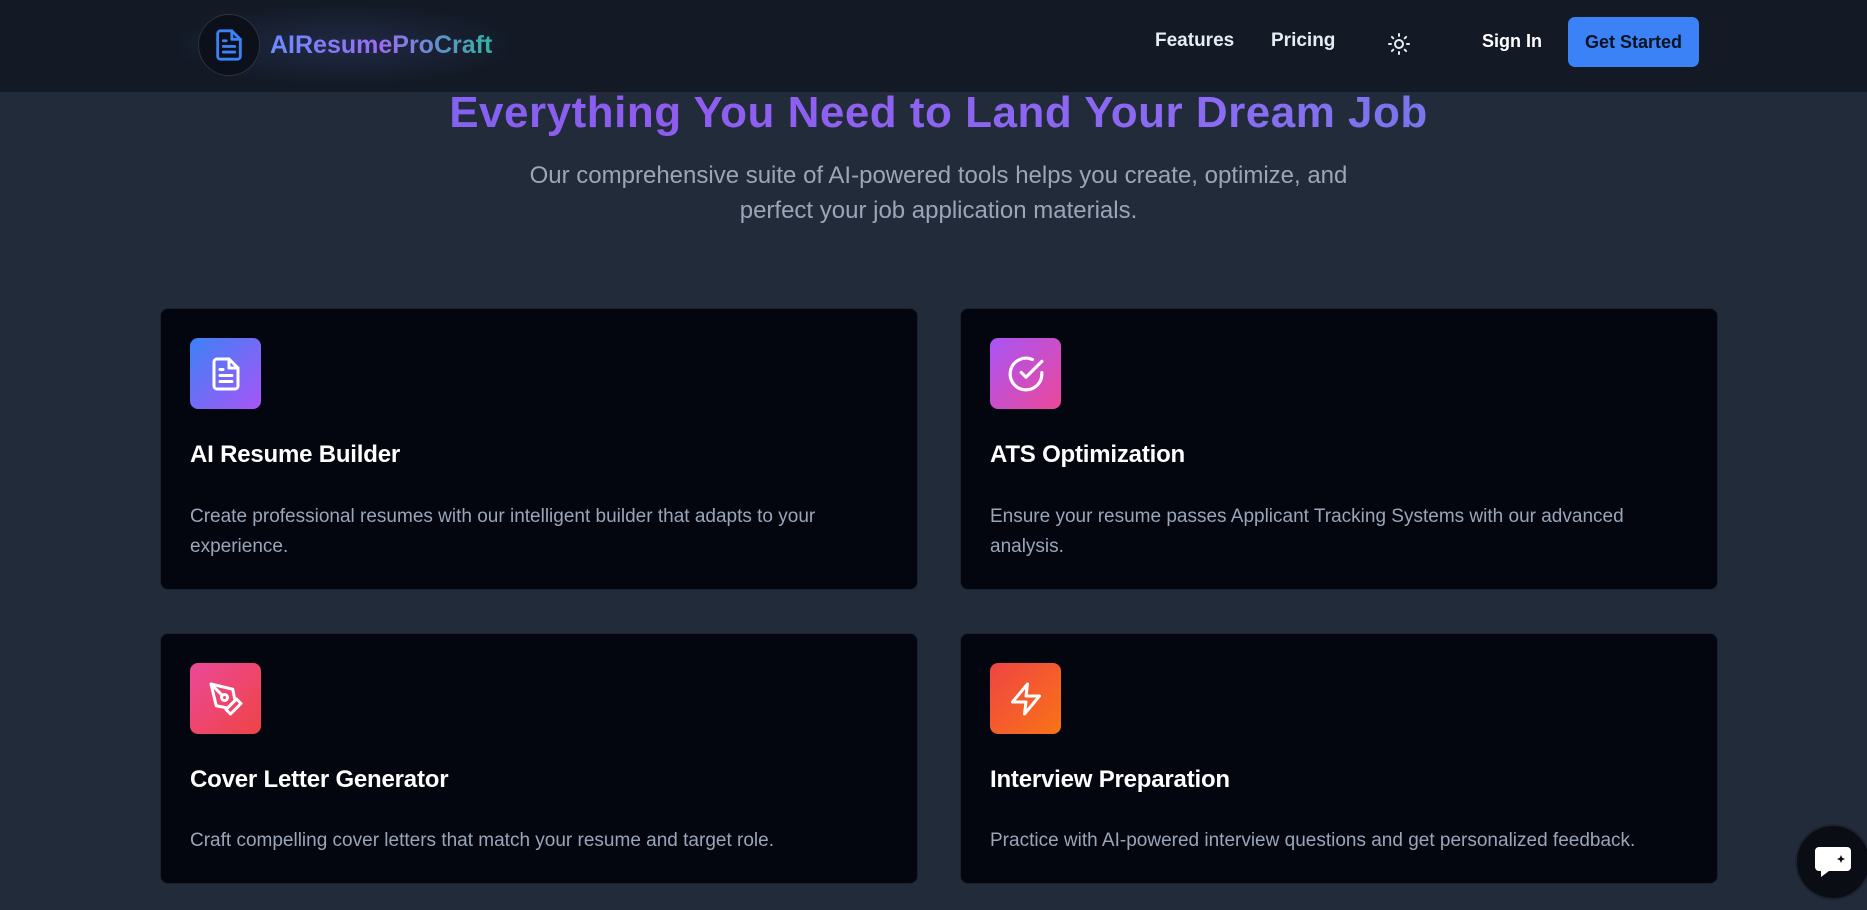 This screenshot has height=910, width=1867. I want to click on nav-pricing-link: Pricing, so click(1303, 41).